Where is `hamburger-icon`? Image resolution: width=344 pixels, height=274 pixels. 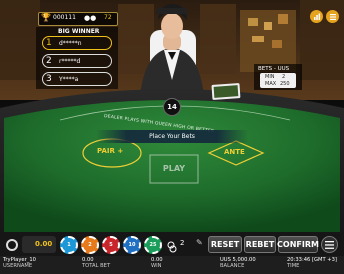
hamburger-icon is located at coordinates (329, 244).